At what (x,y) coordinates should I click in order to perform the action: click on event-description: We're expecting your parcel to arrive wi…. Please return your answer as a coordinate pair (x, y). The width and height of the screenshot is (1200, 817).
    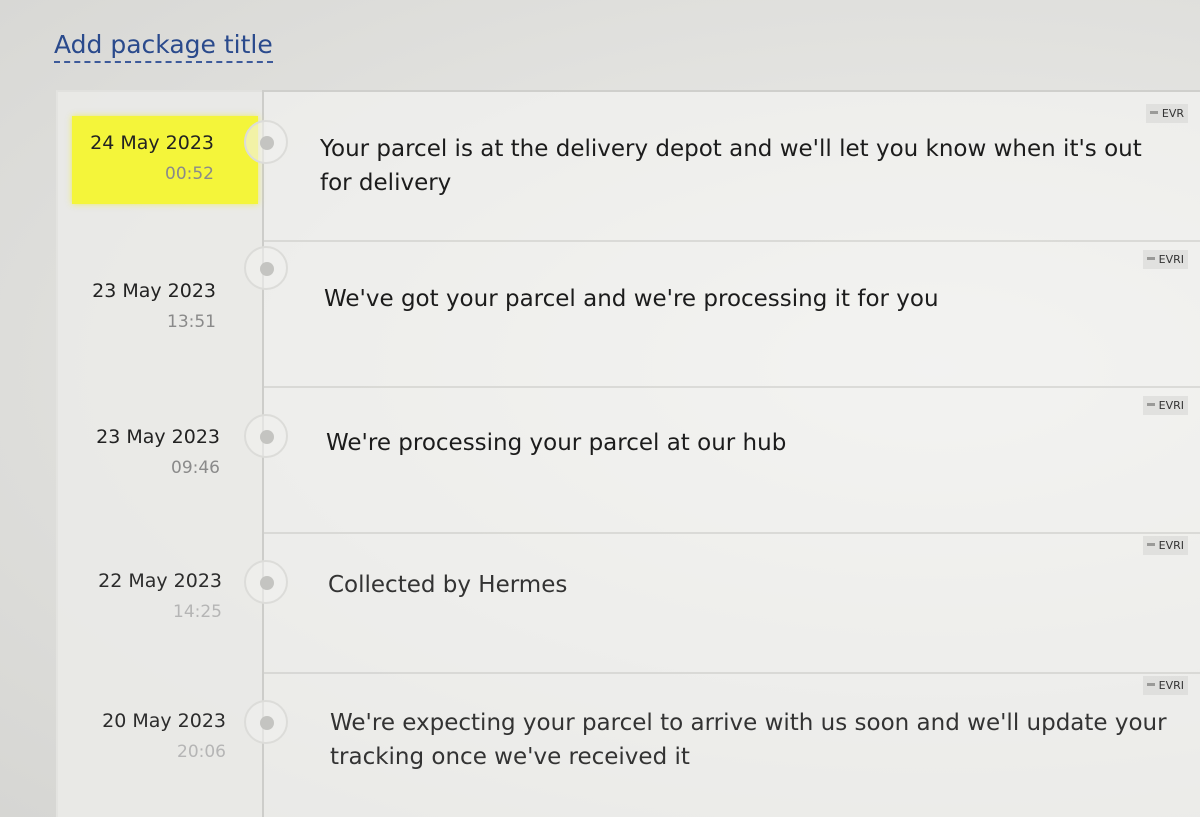
    Looking at the image, I should click on (748, 740).